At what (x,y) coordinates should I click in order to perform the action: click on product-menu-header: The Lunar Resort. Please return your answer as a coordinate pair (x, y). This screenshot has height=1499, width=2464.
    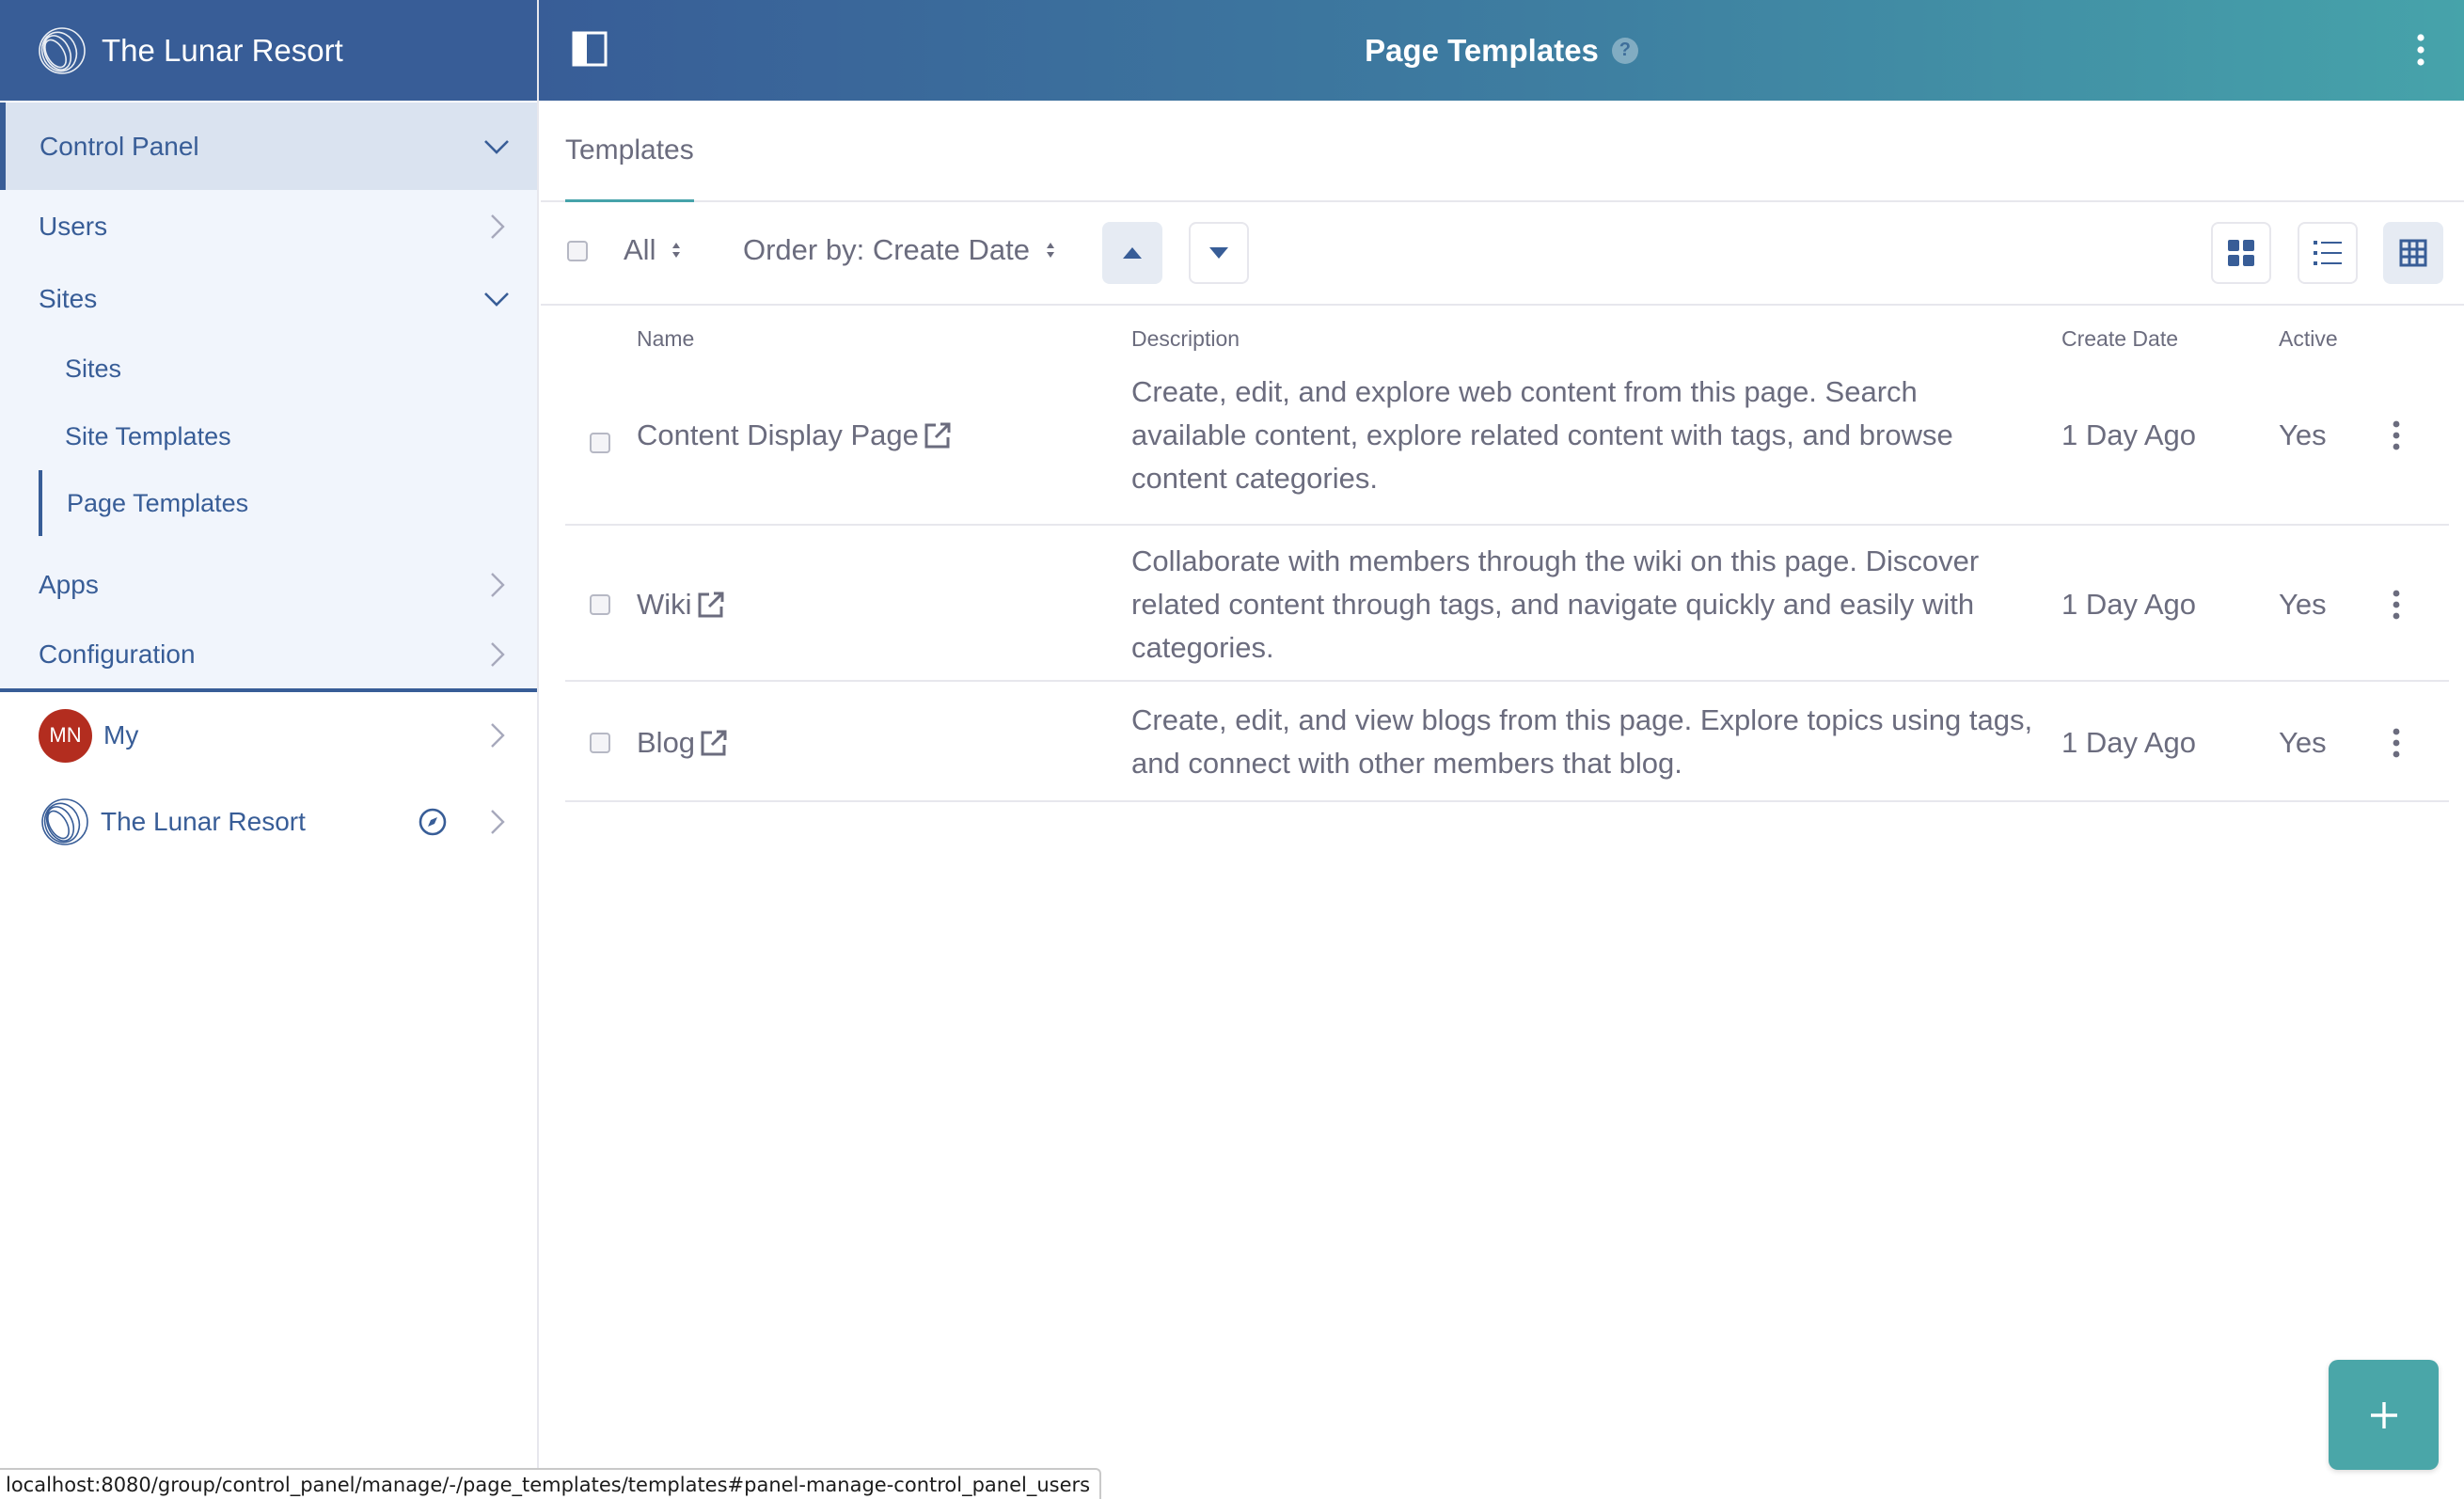
    Looking at the image, I should click on (268, 50).